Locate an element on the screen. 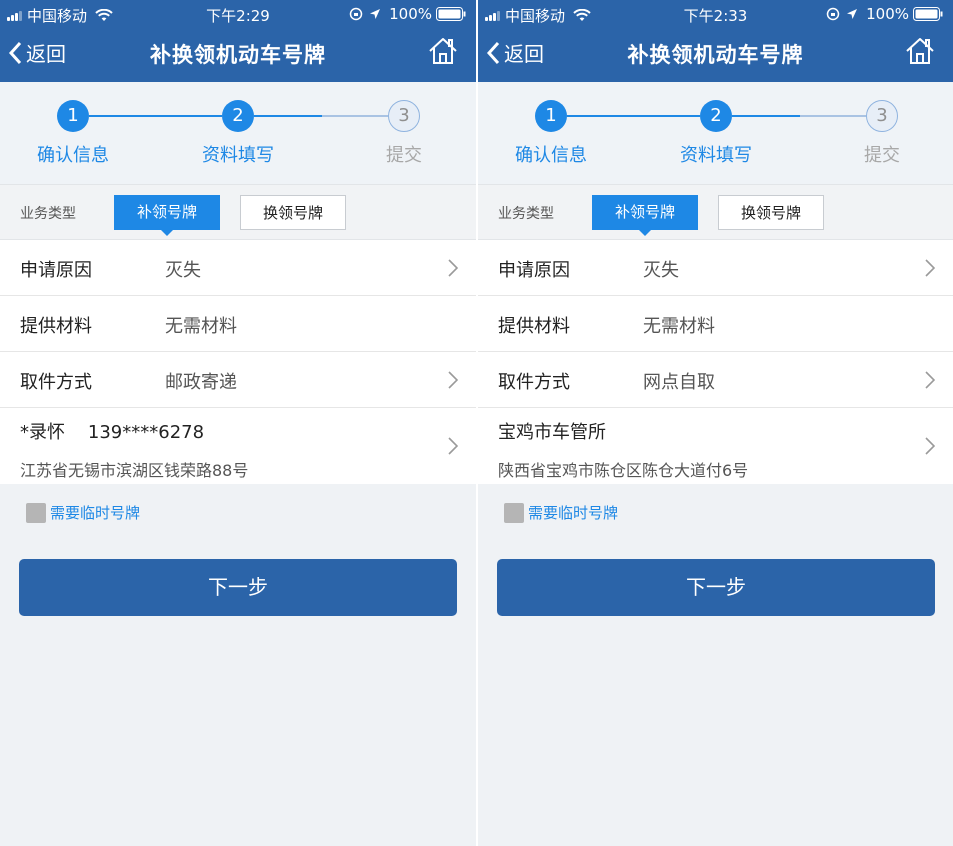 This screenshot has height=846, width=953. address-name: *录怀 139****6278 is located at coordinates (112, 432).